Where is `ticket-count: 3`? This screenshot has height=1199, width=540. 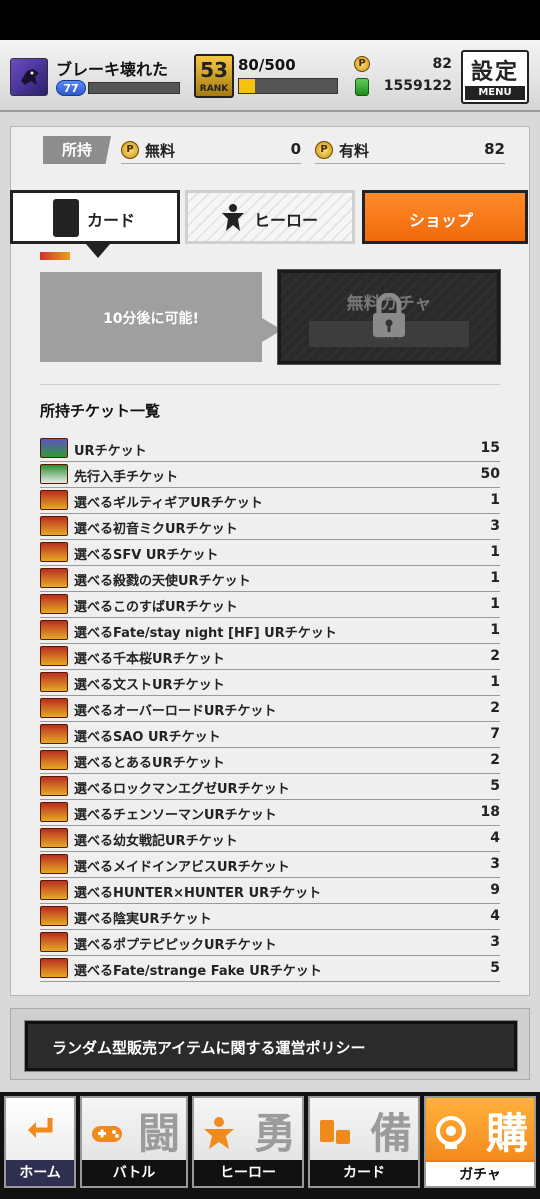
ticket-count: 3 is located at coordinates (495, 864).